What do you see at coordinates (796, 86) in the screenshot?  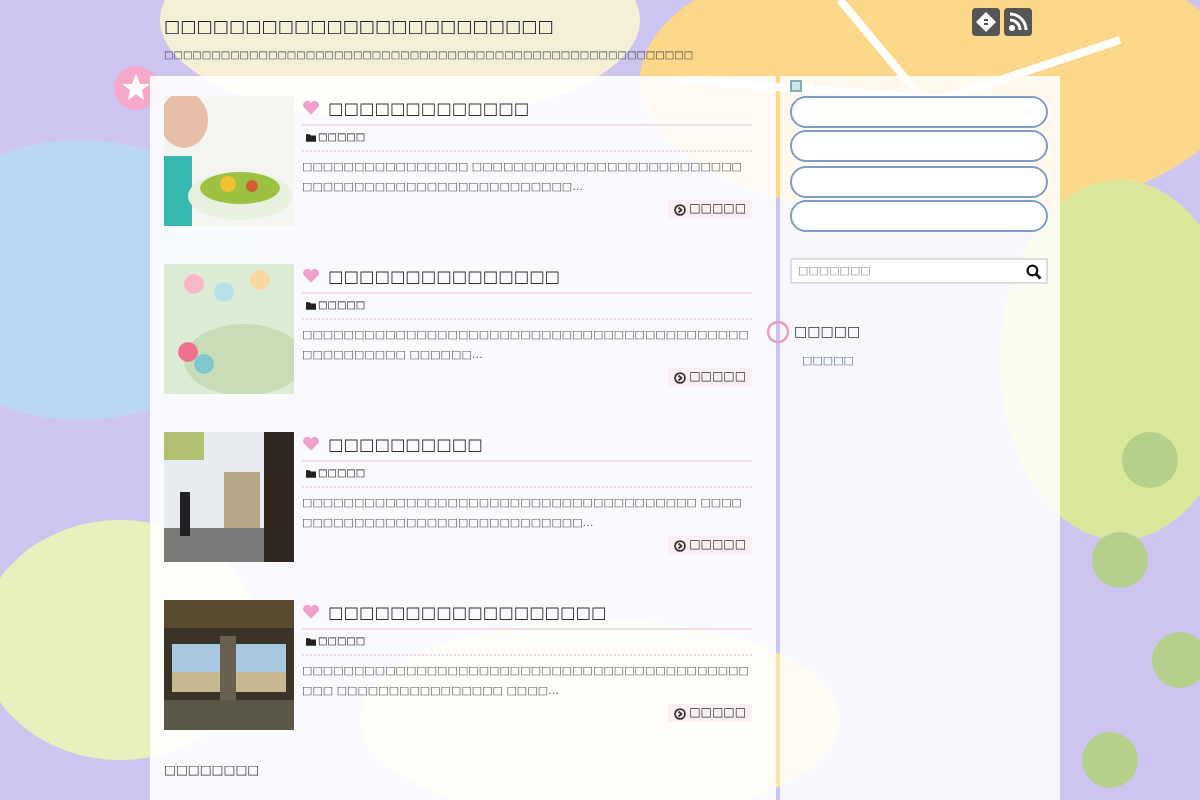 I see `broken-image-icon` at bounding box center [796, 86].